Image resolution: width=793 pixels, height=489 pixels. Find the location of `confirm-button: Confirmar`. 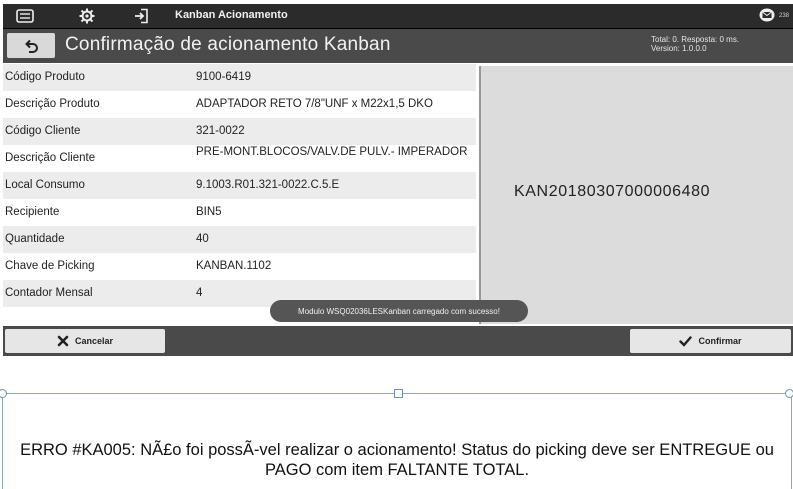

confirm-button: Confirmar is located at coordinates (710, 341).